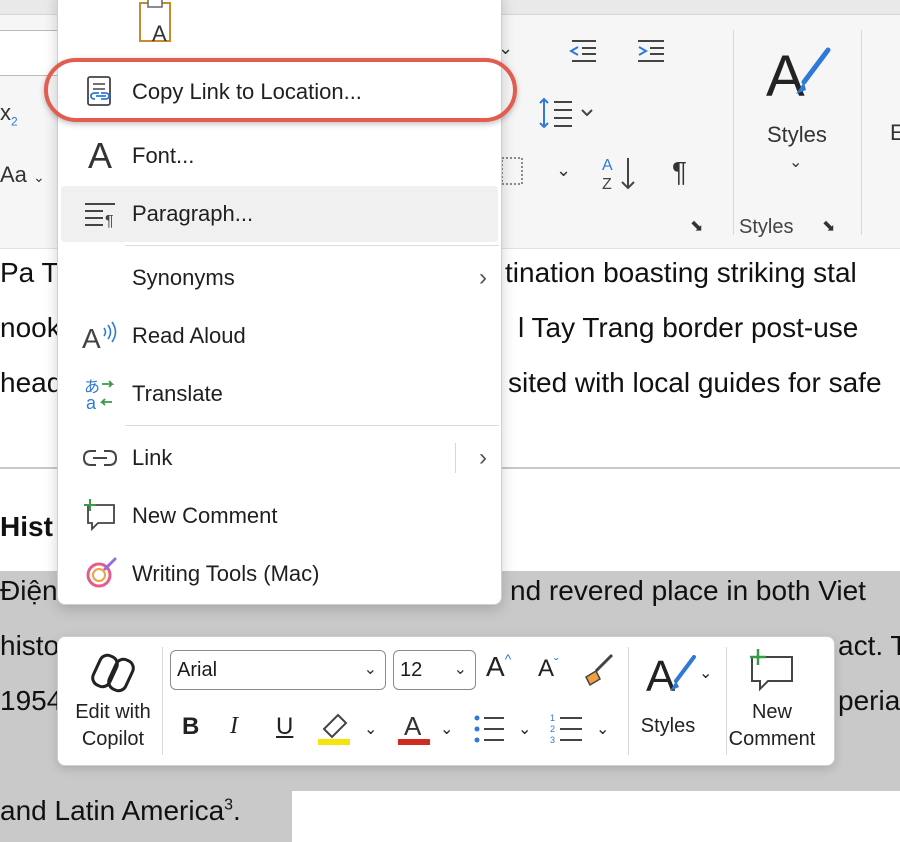  I want to click on menu-item-writing-tools: Writing Tools (Mac), so click(279, 574).